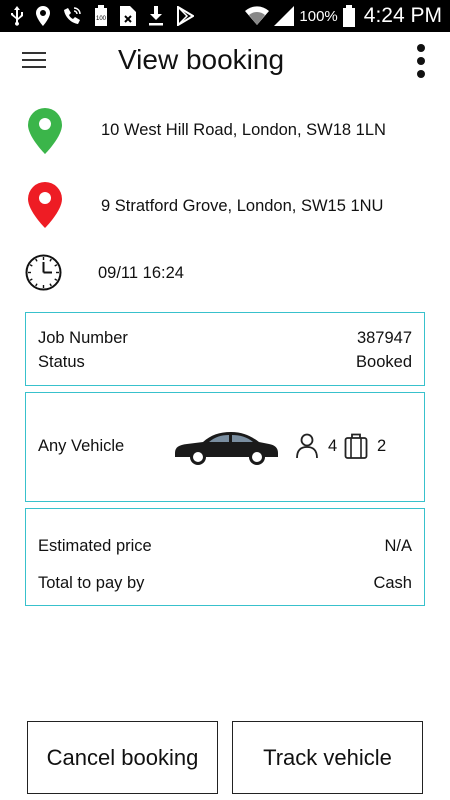 Image resolution: width=450 pixels, height=800 pixels. Describe the element at coordinates (284, 16) in the screenshot. I see `signal-icon` at that location.